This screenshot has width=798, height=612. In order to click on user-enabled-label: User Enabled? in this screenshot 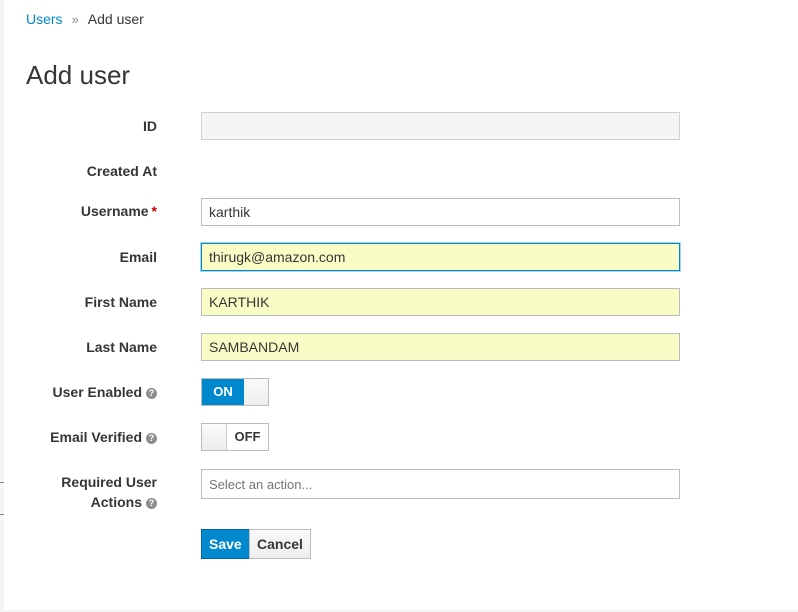, I will do `click(80, 392)`.